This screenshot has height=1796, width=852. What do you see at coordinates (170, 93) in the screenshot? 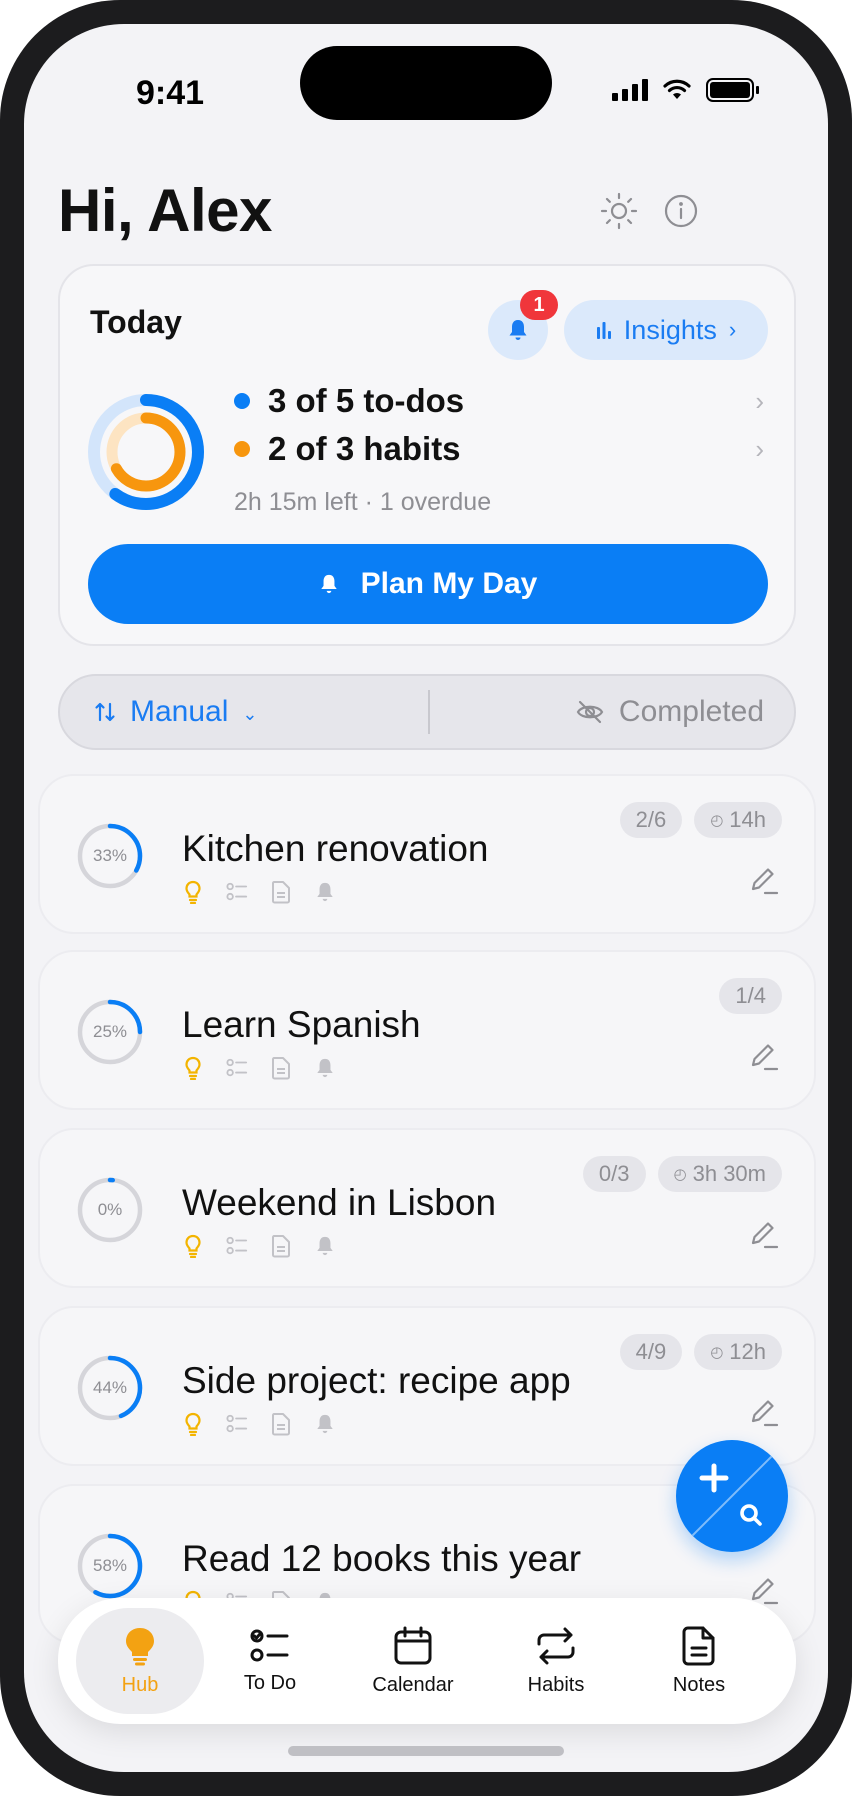
I see `status-time: 9:41` at bounding box center [170, 93].